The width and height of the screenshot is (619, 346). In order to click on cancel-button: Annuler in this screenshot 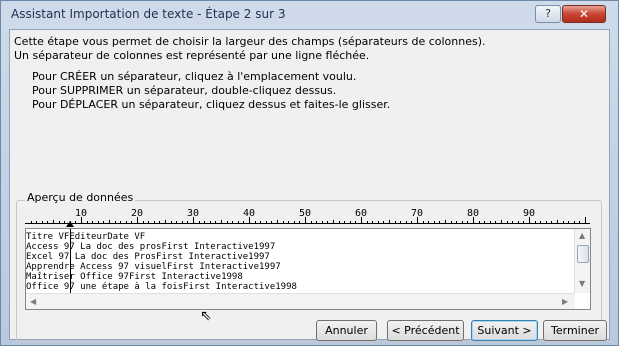, I will do `click(346, 330)`.